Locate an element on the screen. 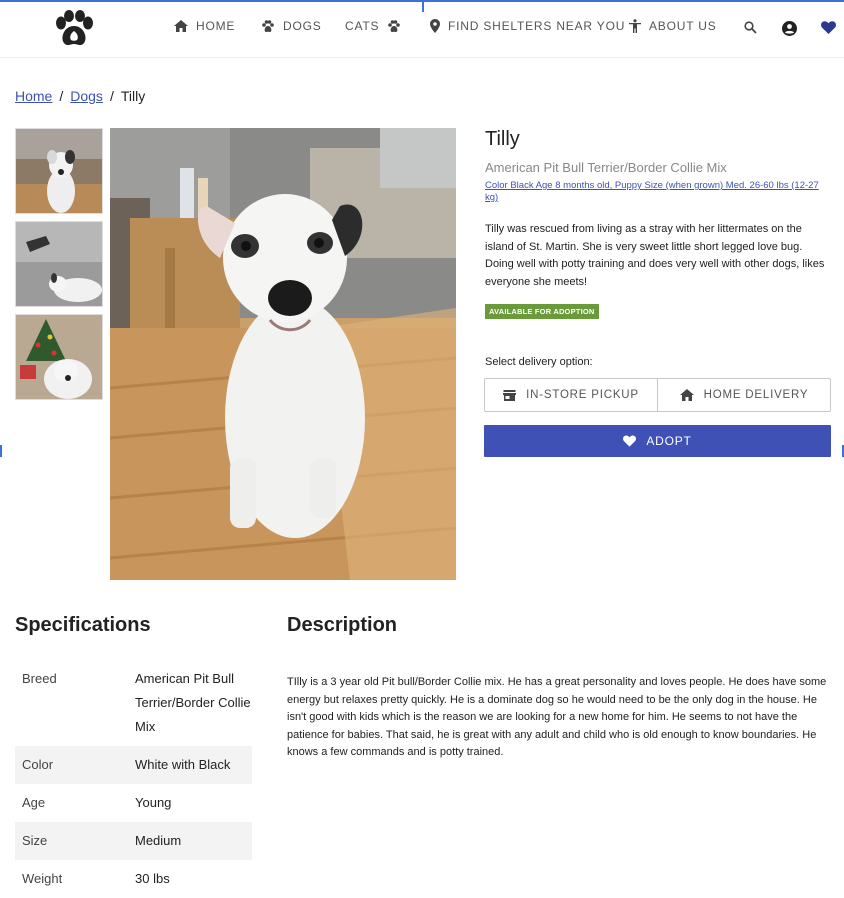 The image size is (844, 898). account-icon is located at coordinates (789, 28).